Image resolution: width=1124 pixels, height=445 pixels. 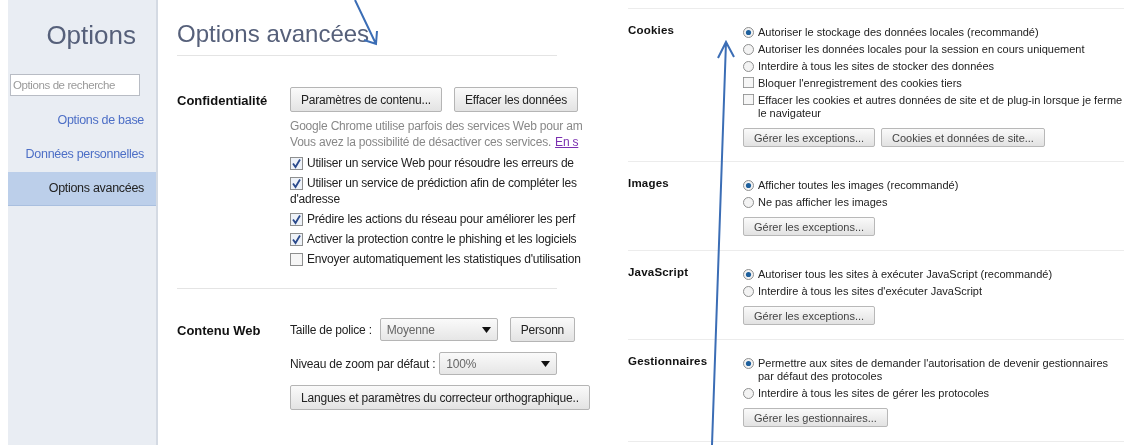 What do you see at coordinates (91, 35) in the screenshot?
I see `sidebar-title: Options` at bounding box center [91, 35].